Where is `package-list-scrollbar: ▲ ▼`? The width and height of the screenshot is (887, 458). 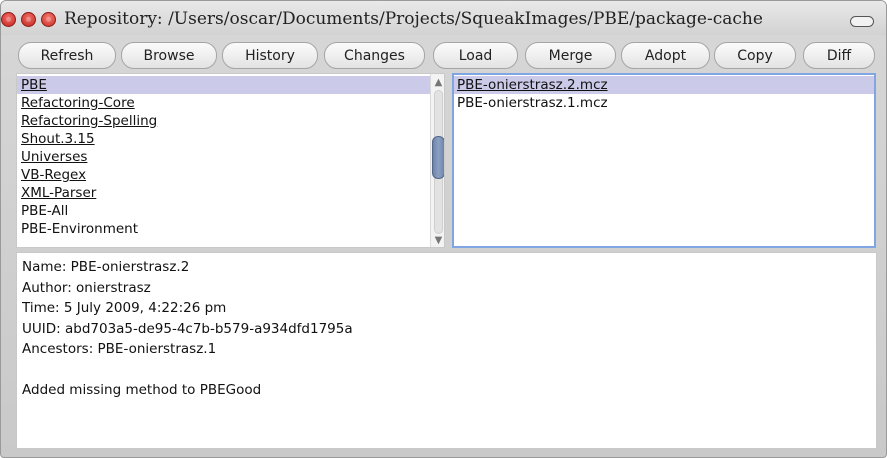
package-list-scrollbar: ▲ ▼ is located at coordinates (437, 160).